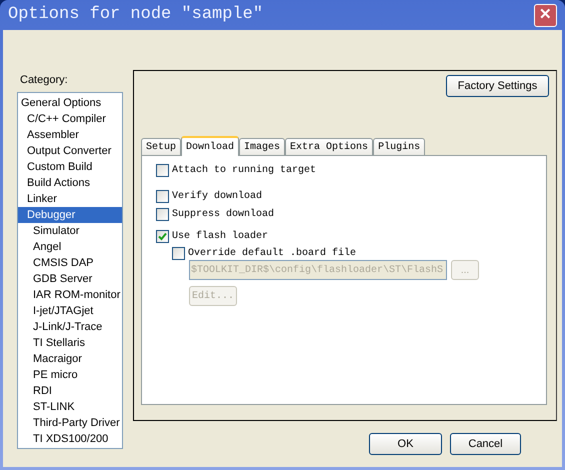 Image resolution: width=565 pixels, height=470 pixels. I want to click on category-item: Third-Party Driver, so click(70, 422).